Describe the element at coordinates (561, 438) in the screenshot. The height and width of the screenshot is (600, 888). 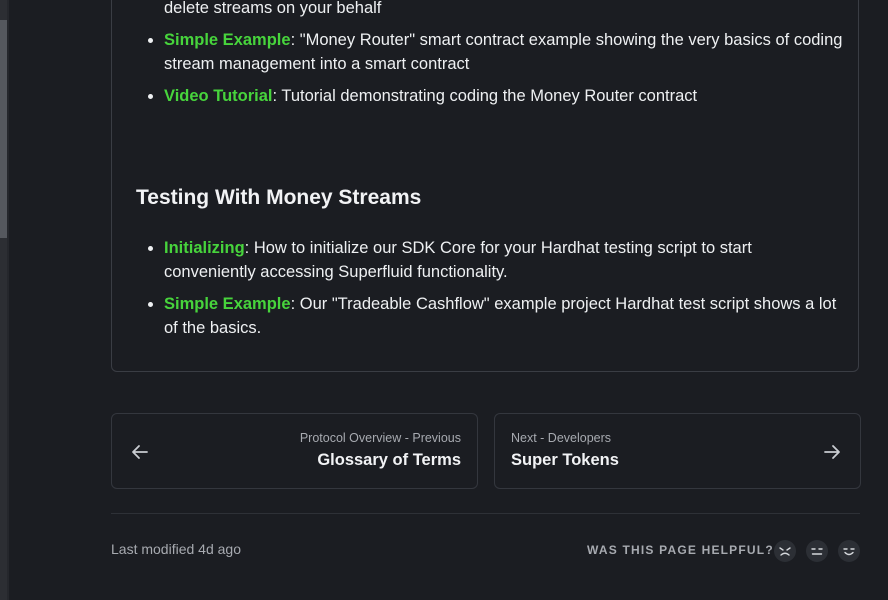
I see `next-subtitle: Next - Developers` at that location.